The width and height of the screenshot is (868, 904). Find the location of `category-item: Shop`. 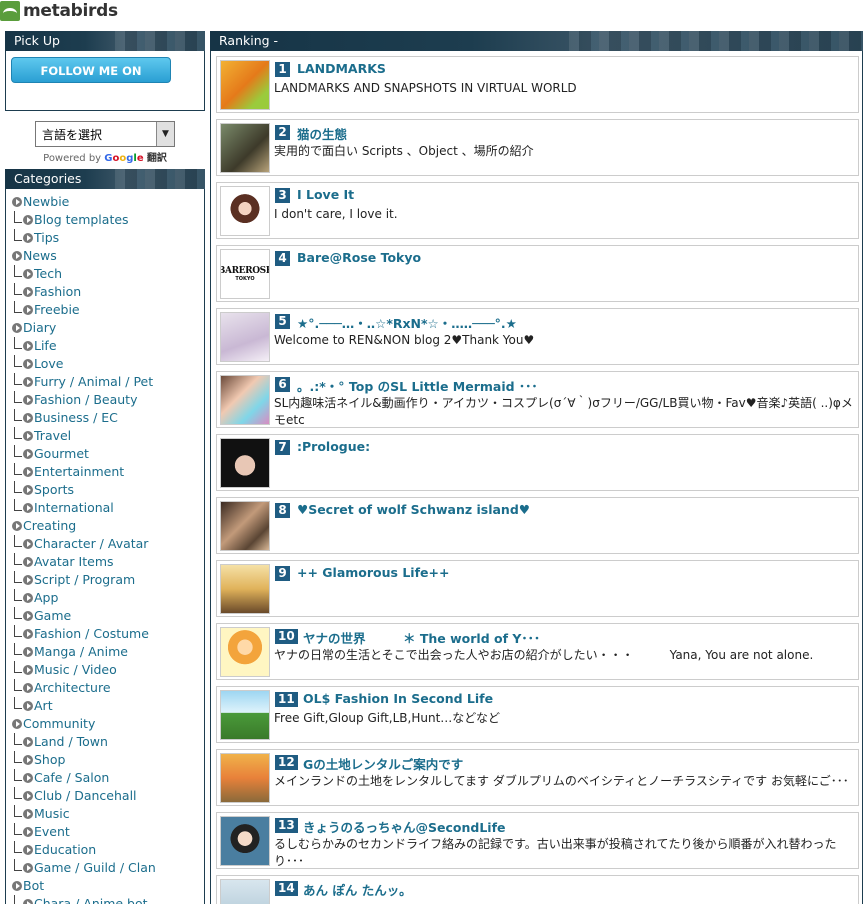

category-item: Shop is located at coordinates (108, 760).